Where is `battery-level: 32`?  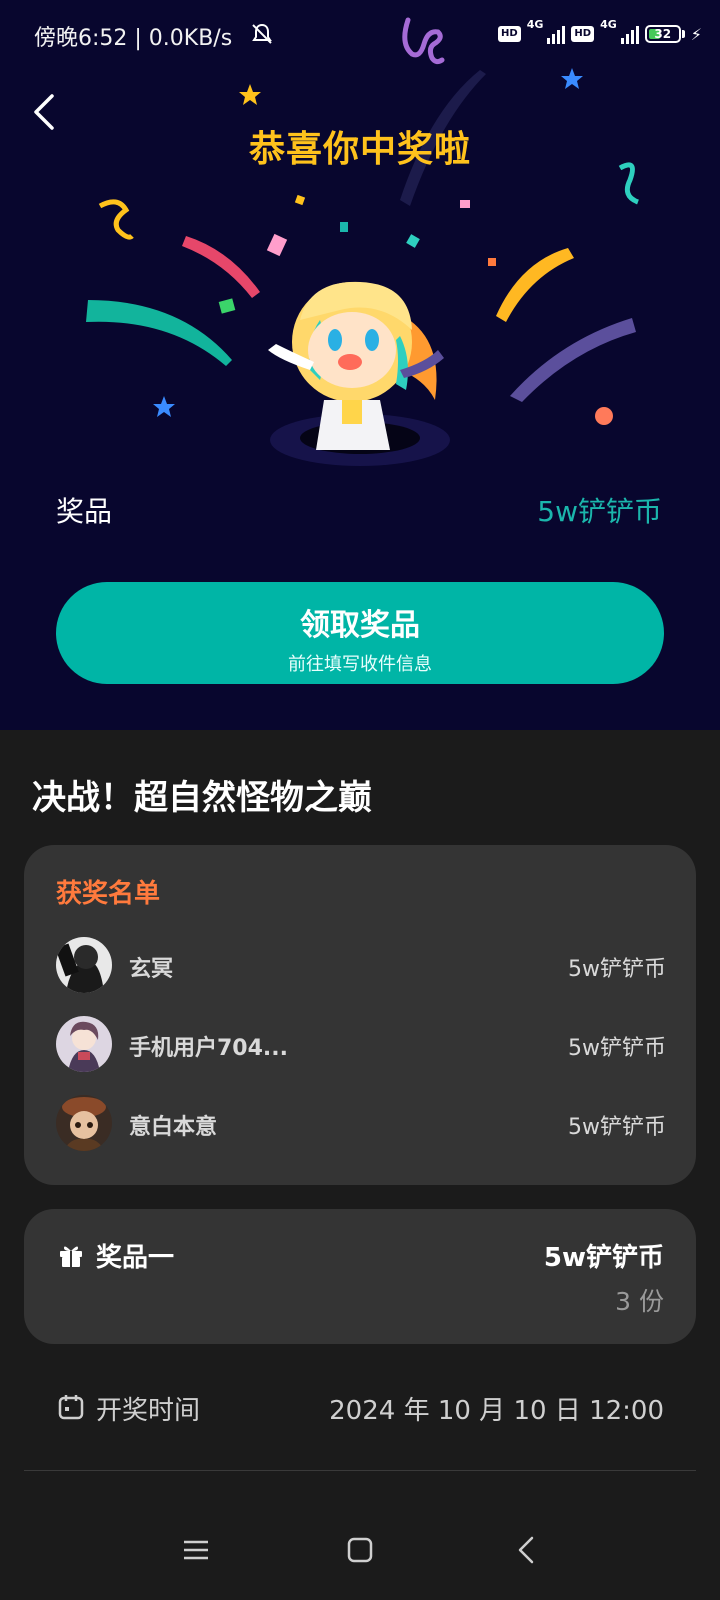 battery-level: 32 is located at coordinates (663, 34).